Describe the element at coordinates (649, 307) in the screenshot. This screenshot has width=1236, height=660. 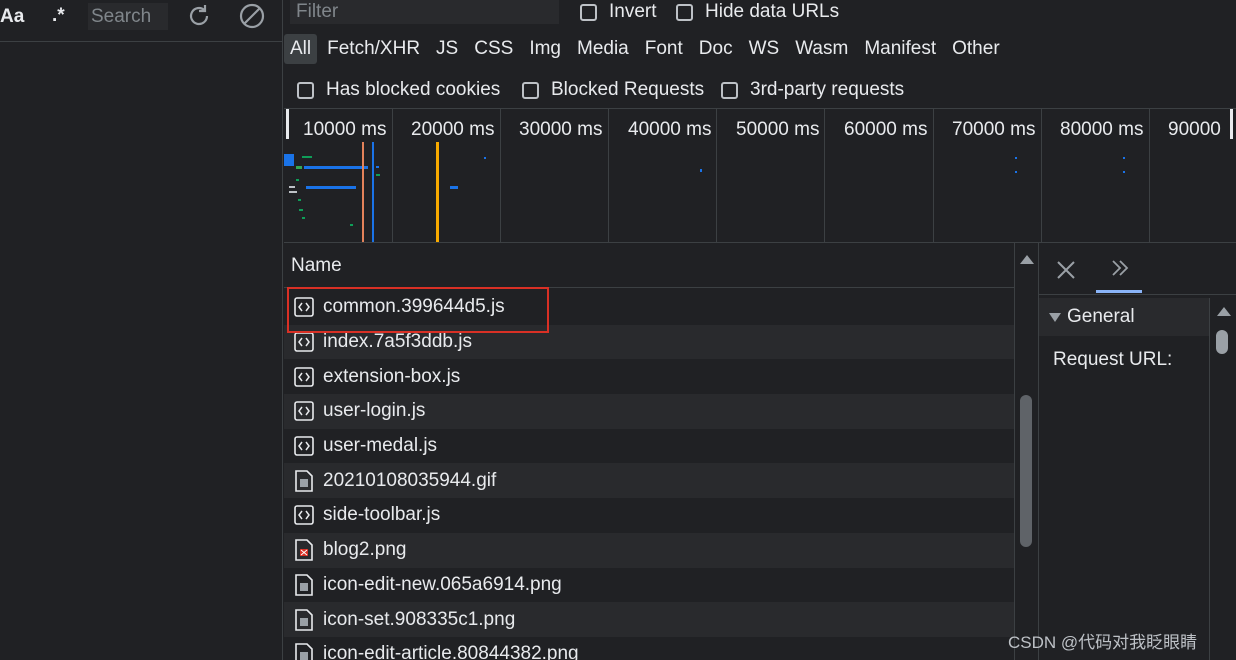
I see `request-row: common.399644d5.js` at that location.